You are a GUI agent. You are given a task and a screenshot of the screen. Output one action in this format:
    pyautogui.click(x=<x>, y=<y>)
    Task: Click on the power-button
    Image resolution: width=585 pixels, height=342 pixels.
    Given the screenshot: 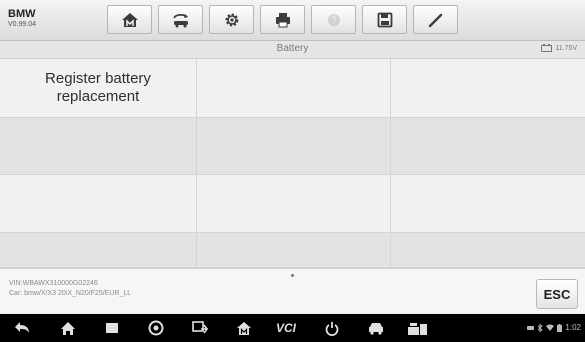 What is the action you would take?
    pyautogui.click(x=332, y=328)
    